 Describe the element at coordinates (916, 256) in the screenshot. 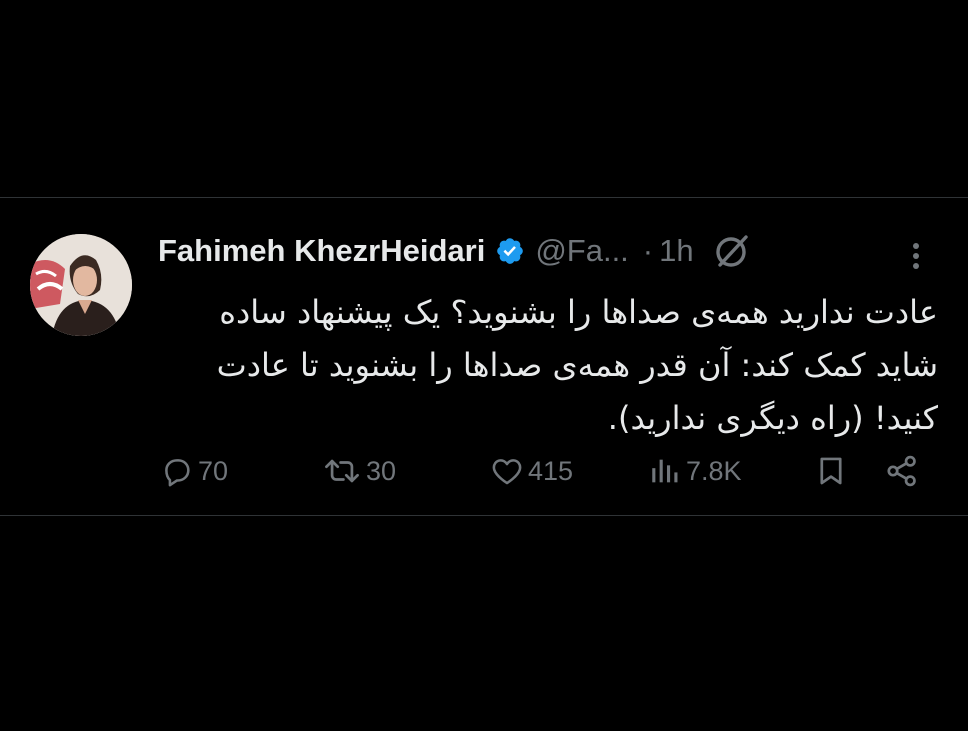

I see `more-vertical-icon` at that location.